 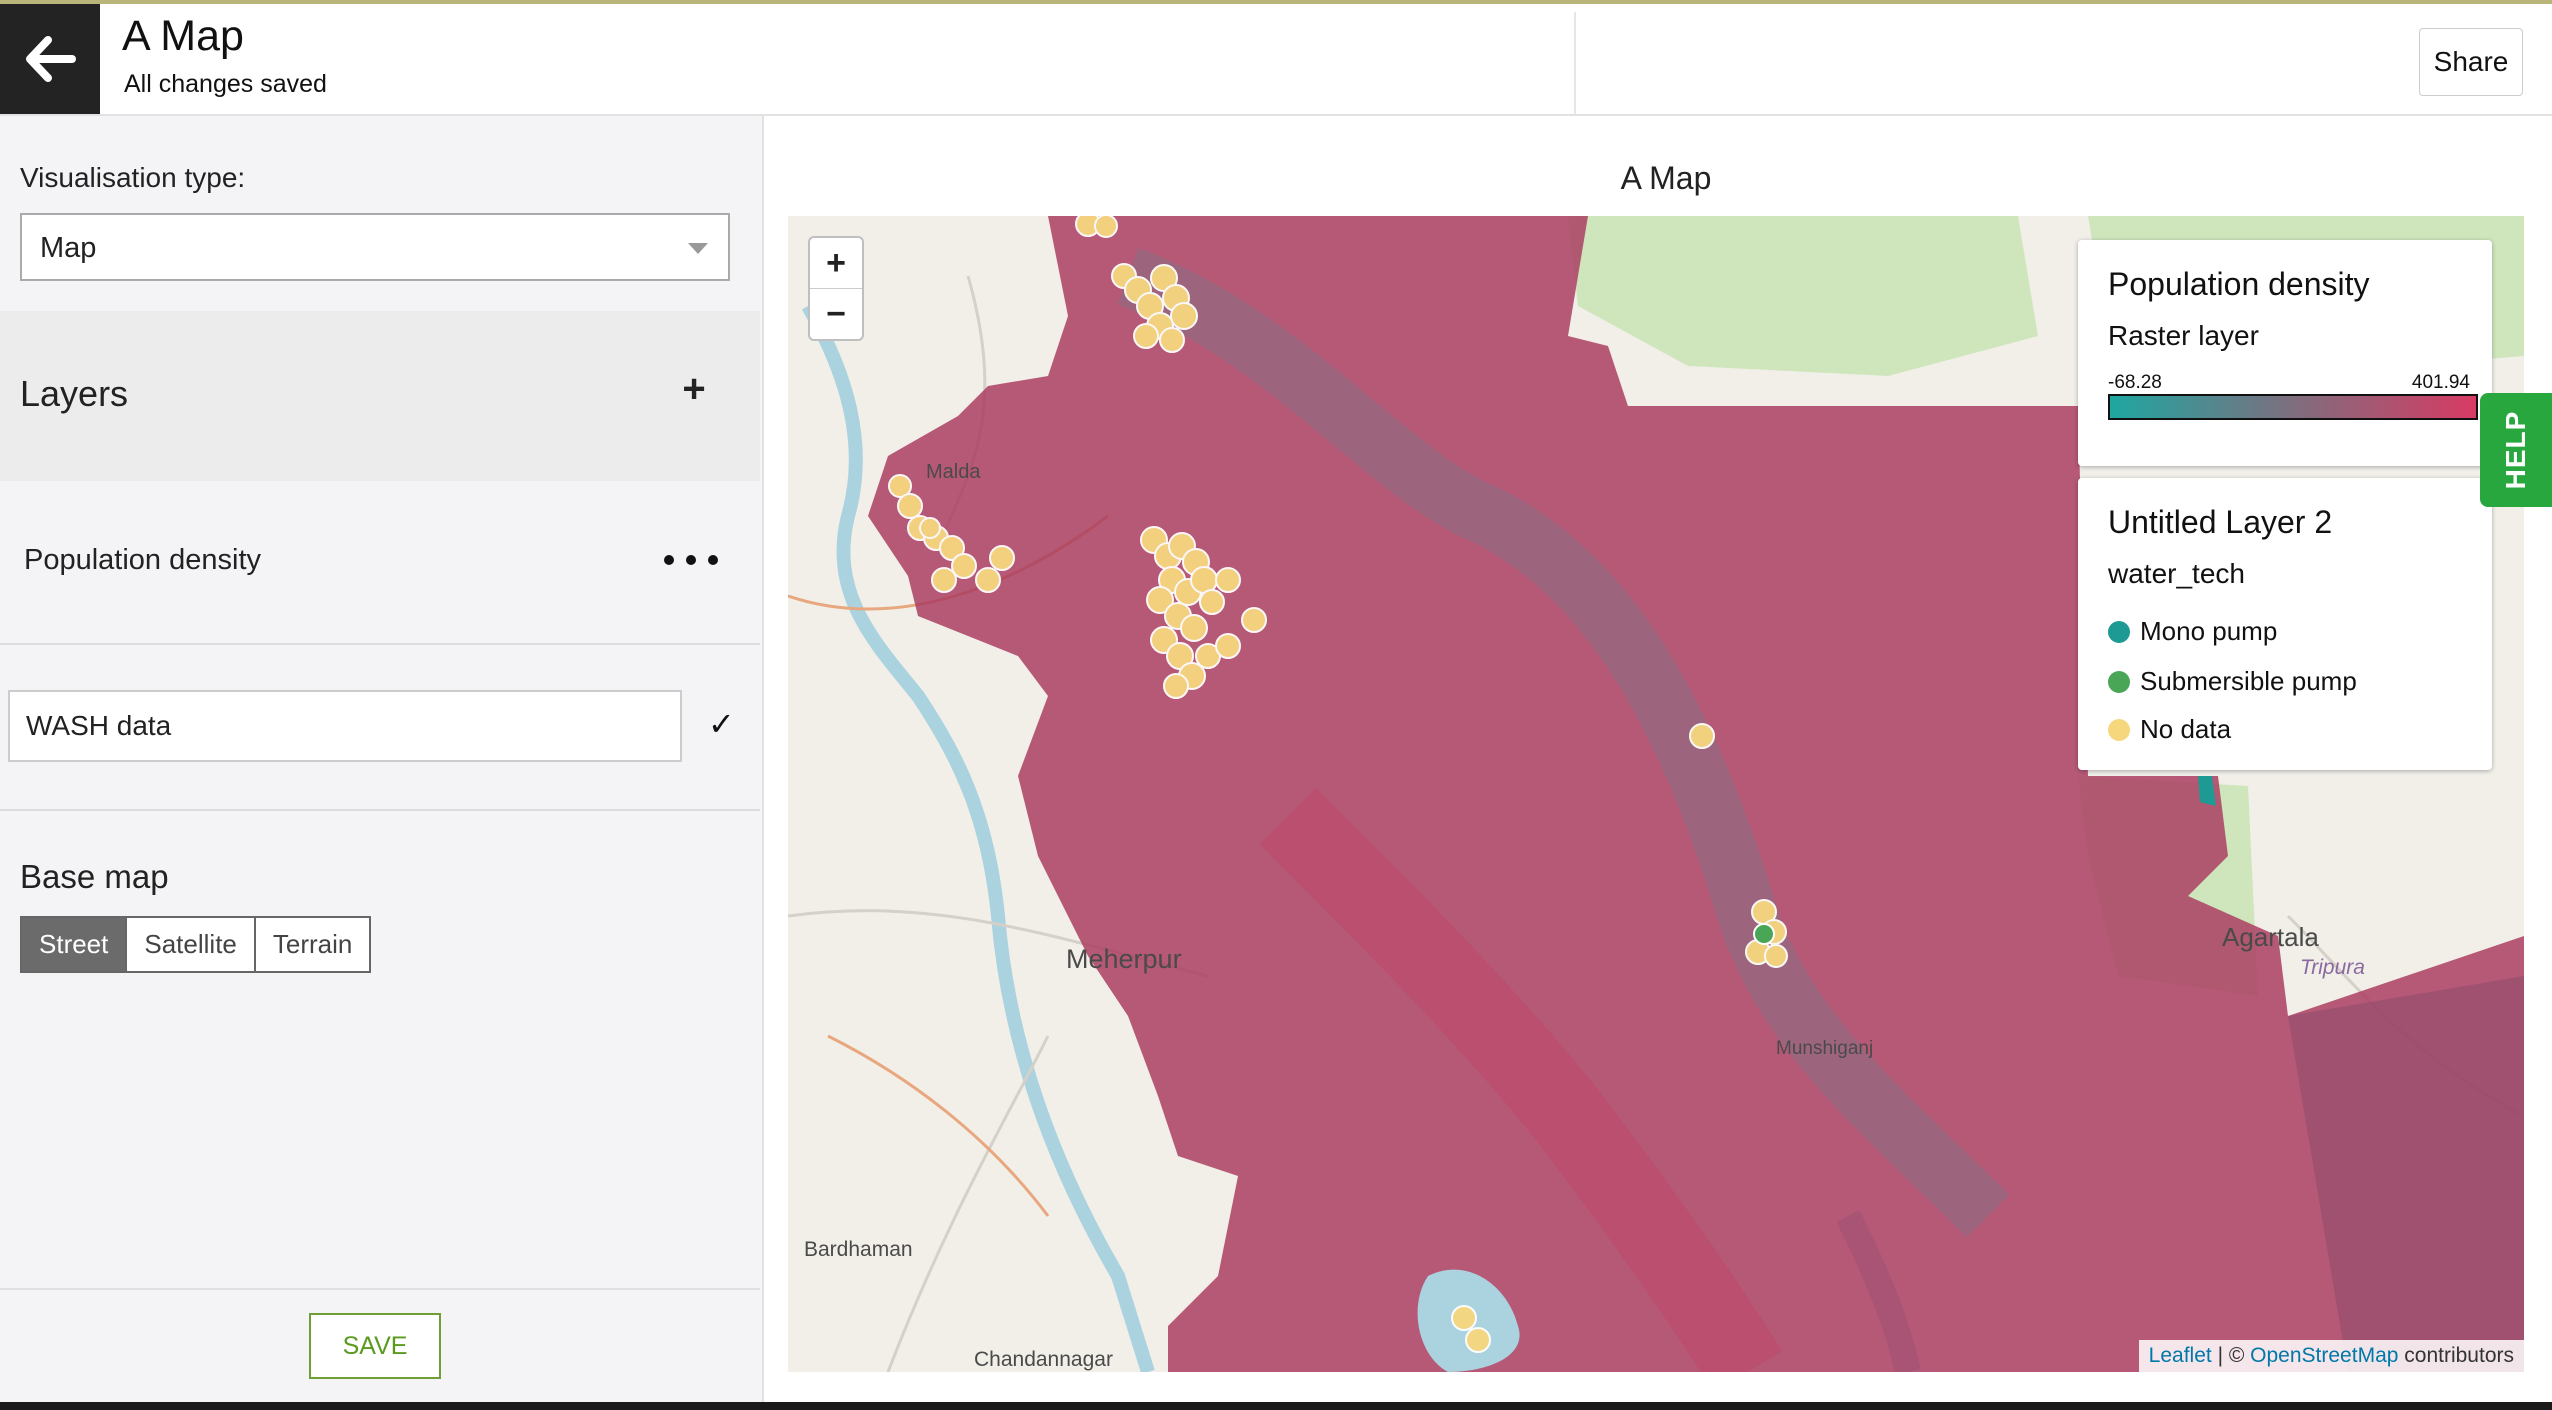 I want to click on map-title: A Map, so click(x=1666, y=178).